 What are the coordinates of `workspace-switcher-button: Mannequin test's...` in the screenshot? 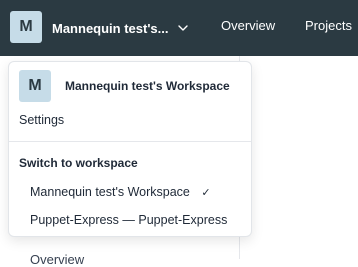 It's located at (120, 28).